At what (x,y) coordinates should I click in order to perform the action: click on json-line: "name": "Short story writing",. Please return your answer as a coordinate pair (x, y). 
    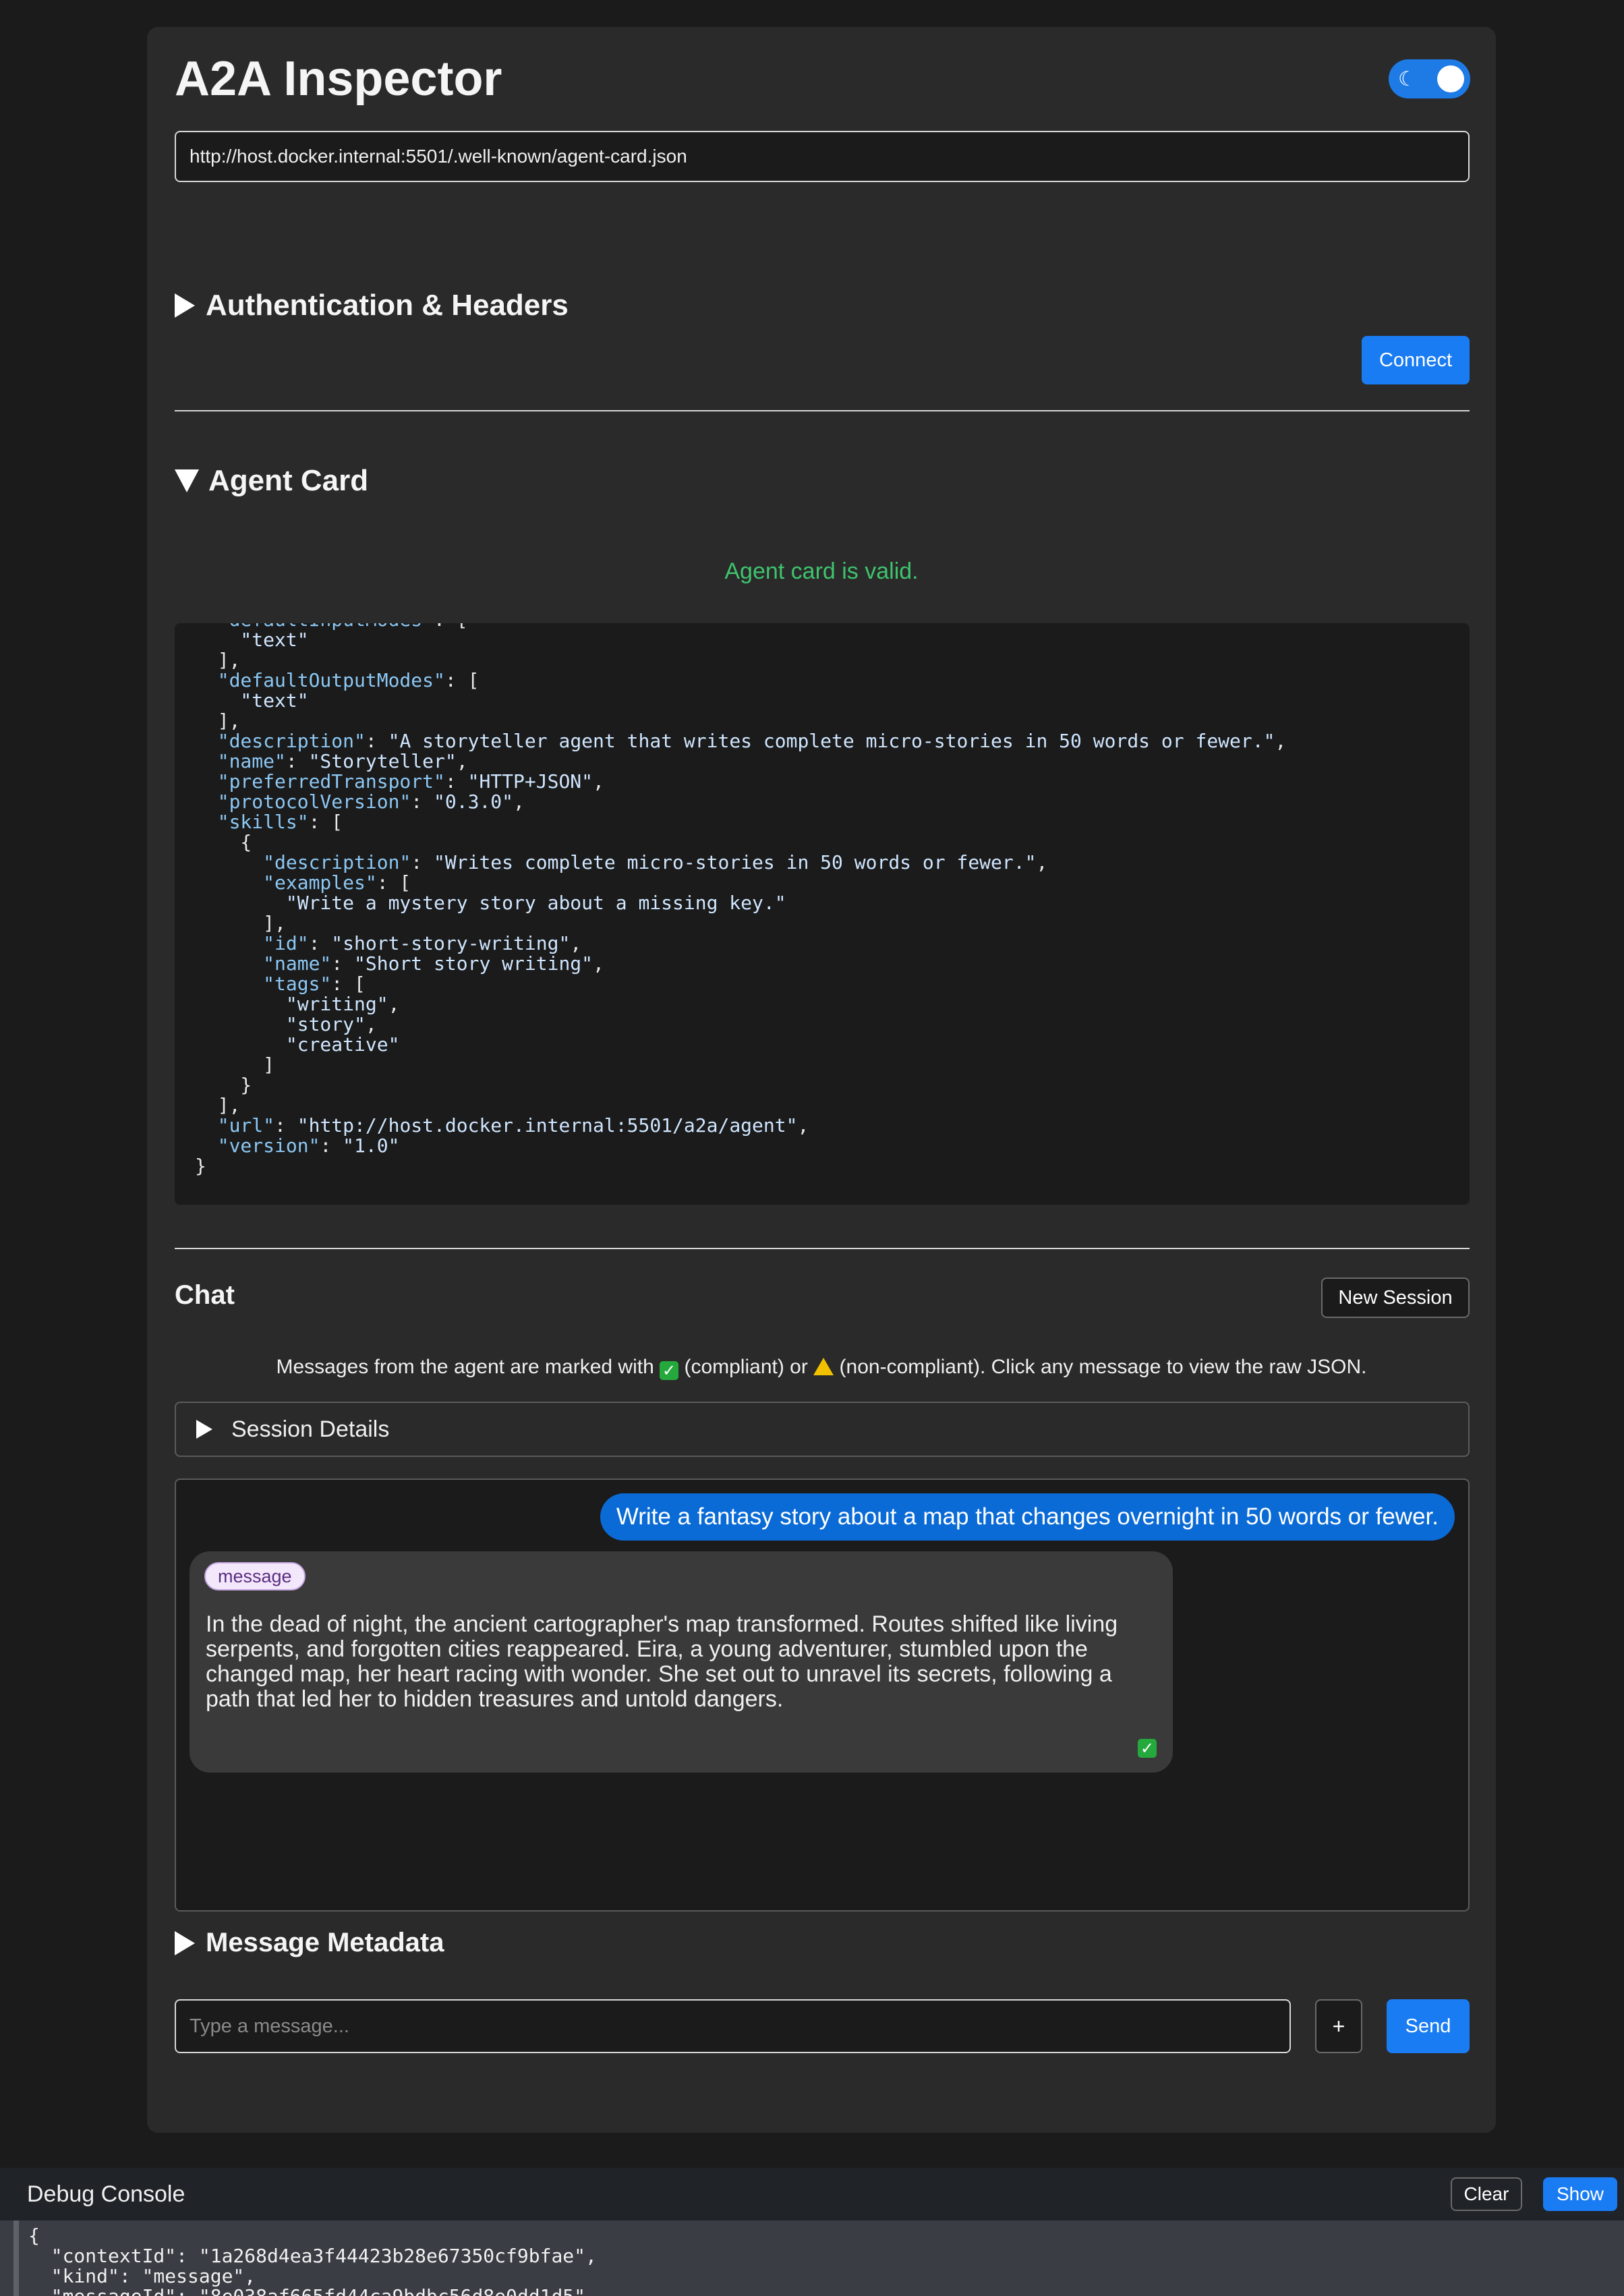
    Looking at the image, I should click on (400, 963).